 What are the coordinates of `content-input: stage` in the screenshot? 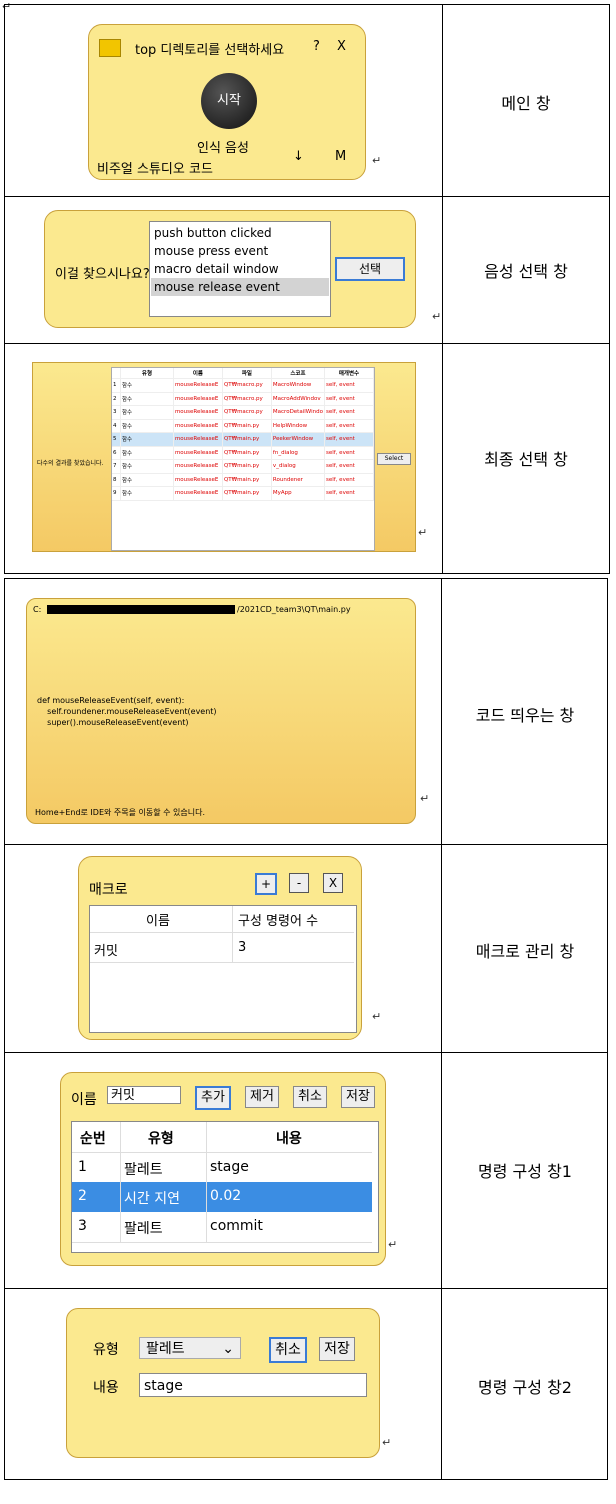 It's located at (253, 1385).